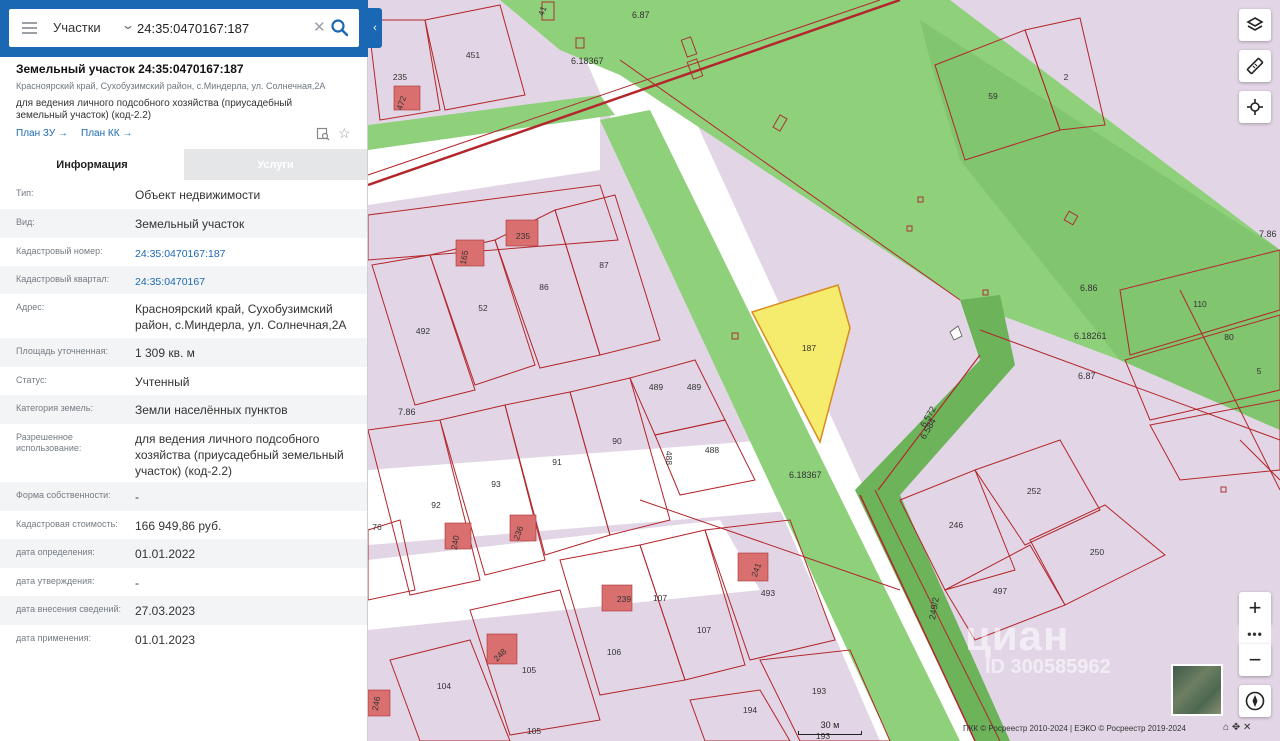 This screenshot has height=741, width=1280. Describe the element at coordinates (31, 380) in the screenshot. I see `info-row-label: Статус:` at that location.